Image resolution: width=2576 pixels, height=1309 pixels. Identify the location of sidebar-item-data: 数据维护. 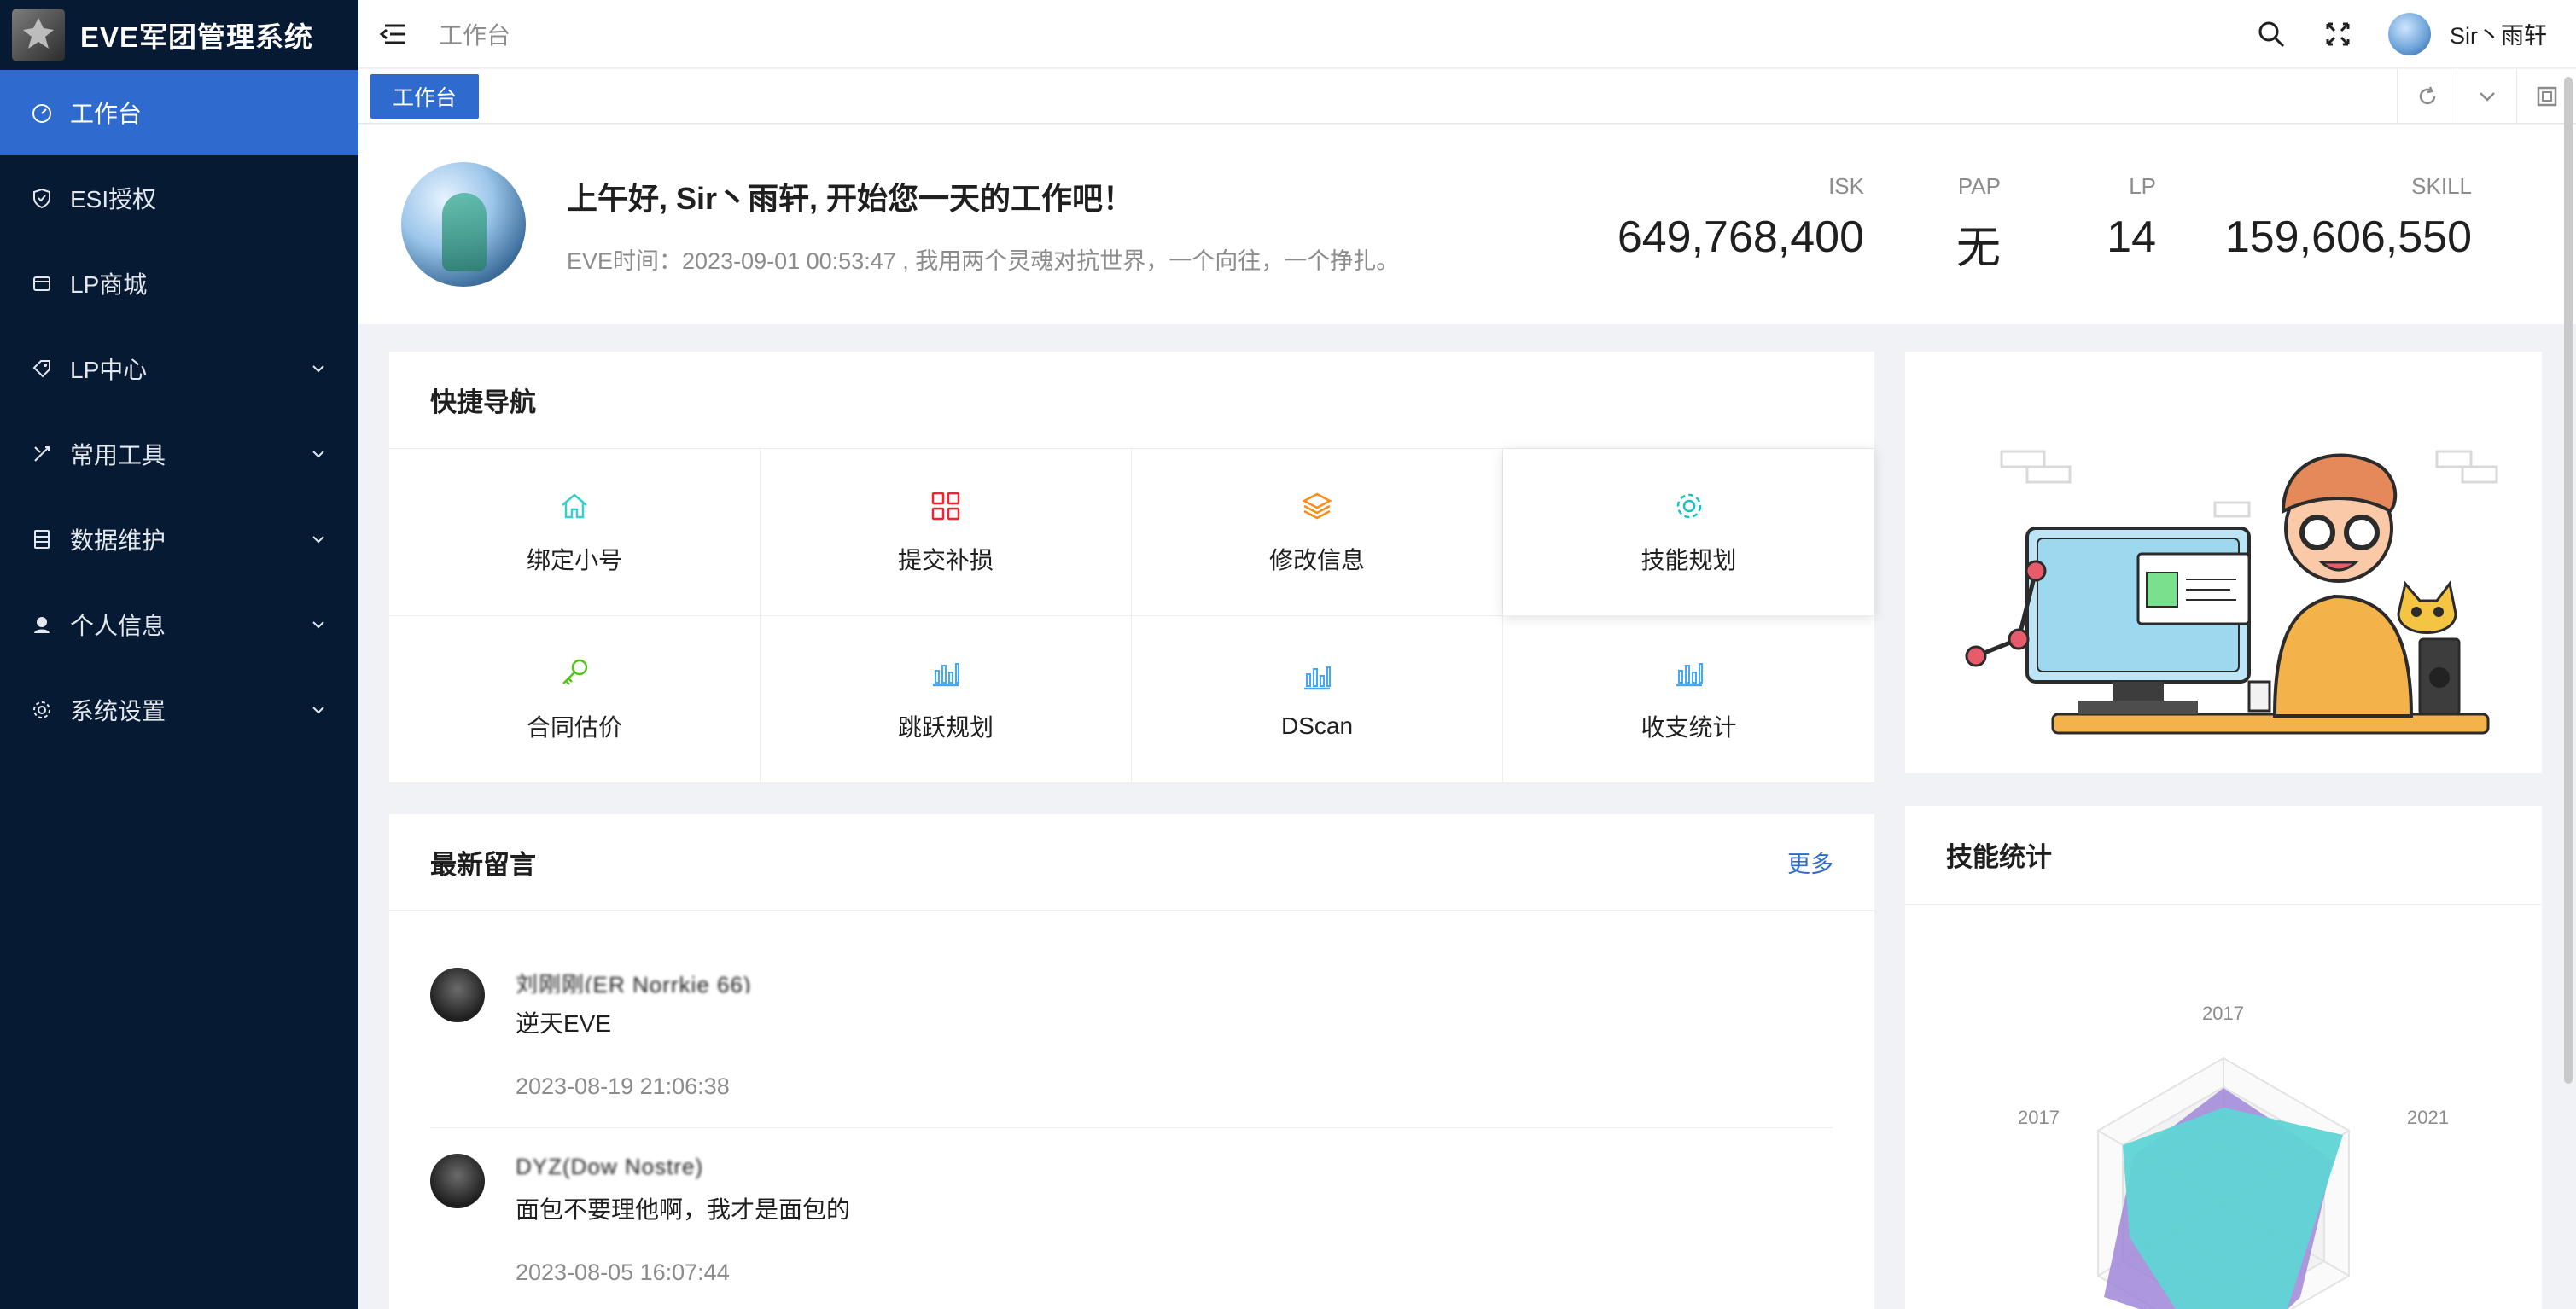
(179, 539).